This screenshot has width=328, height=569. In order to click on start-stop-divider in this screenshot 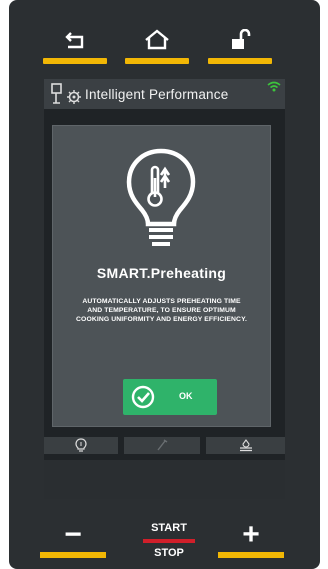, I will do `click(169, 541)`.